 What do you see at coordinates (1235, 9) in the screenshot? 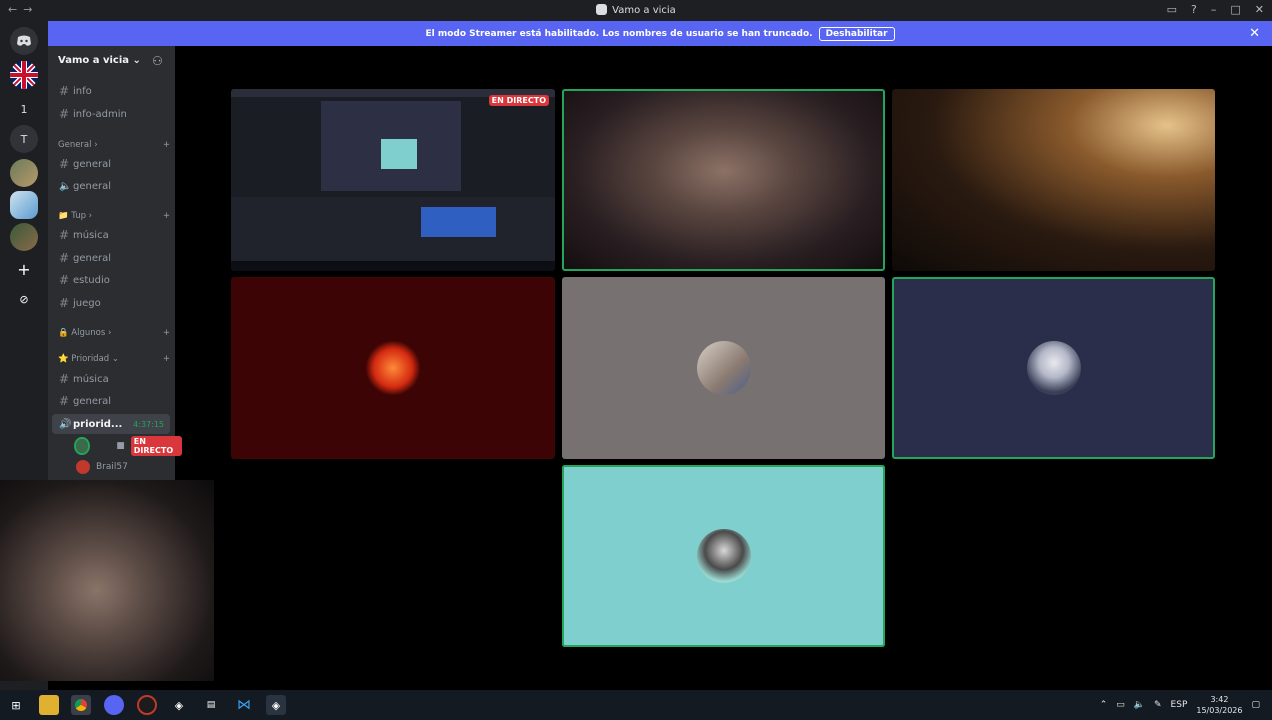
I see `maximize-button: □` at bounding box center [1235, 9].